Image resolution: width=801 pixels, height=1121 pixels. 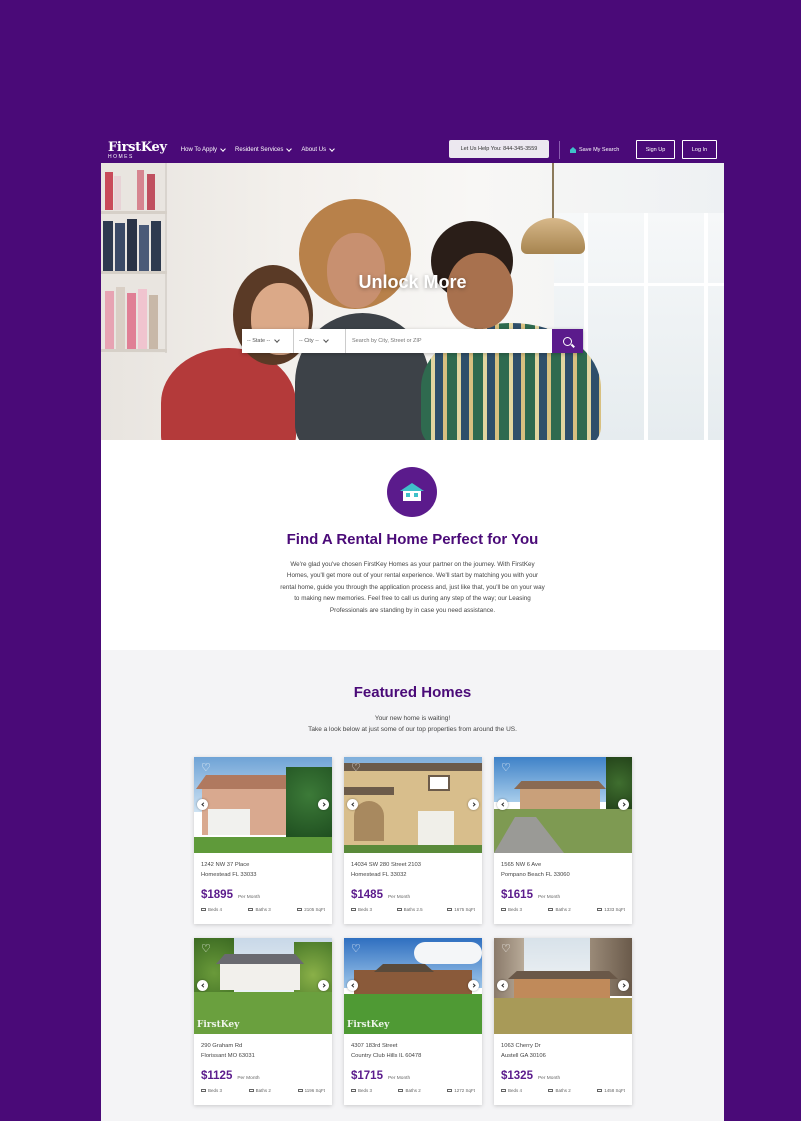 What do you see at coordinates (517, 1076) in the screenshot?
I see `listing-price: $1325` at bounding box center [517, 1076].